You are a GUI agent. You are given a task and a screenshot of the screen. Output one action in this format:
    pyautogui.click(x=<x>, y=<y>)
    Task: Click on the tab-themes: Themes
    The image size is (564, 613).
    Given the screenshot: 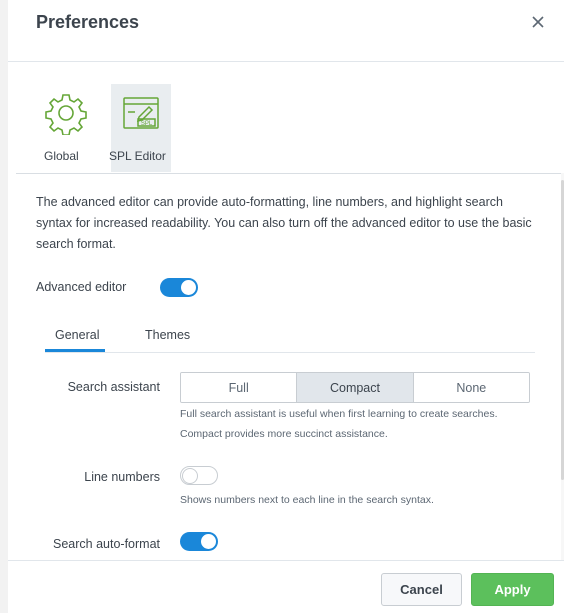 What is the action you would take?
    pyautogui.click(x=167, y=335)
    